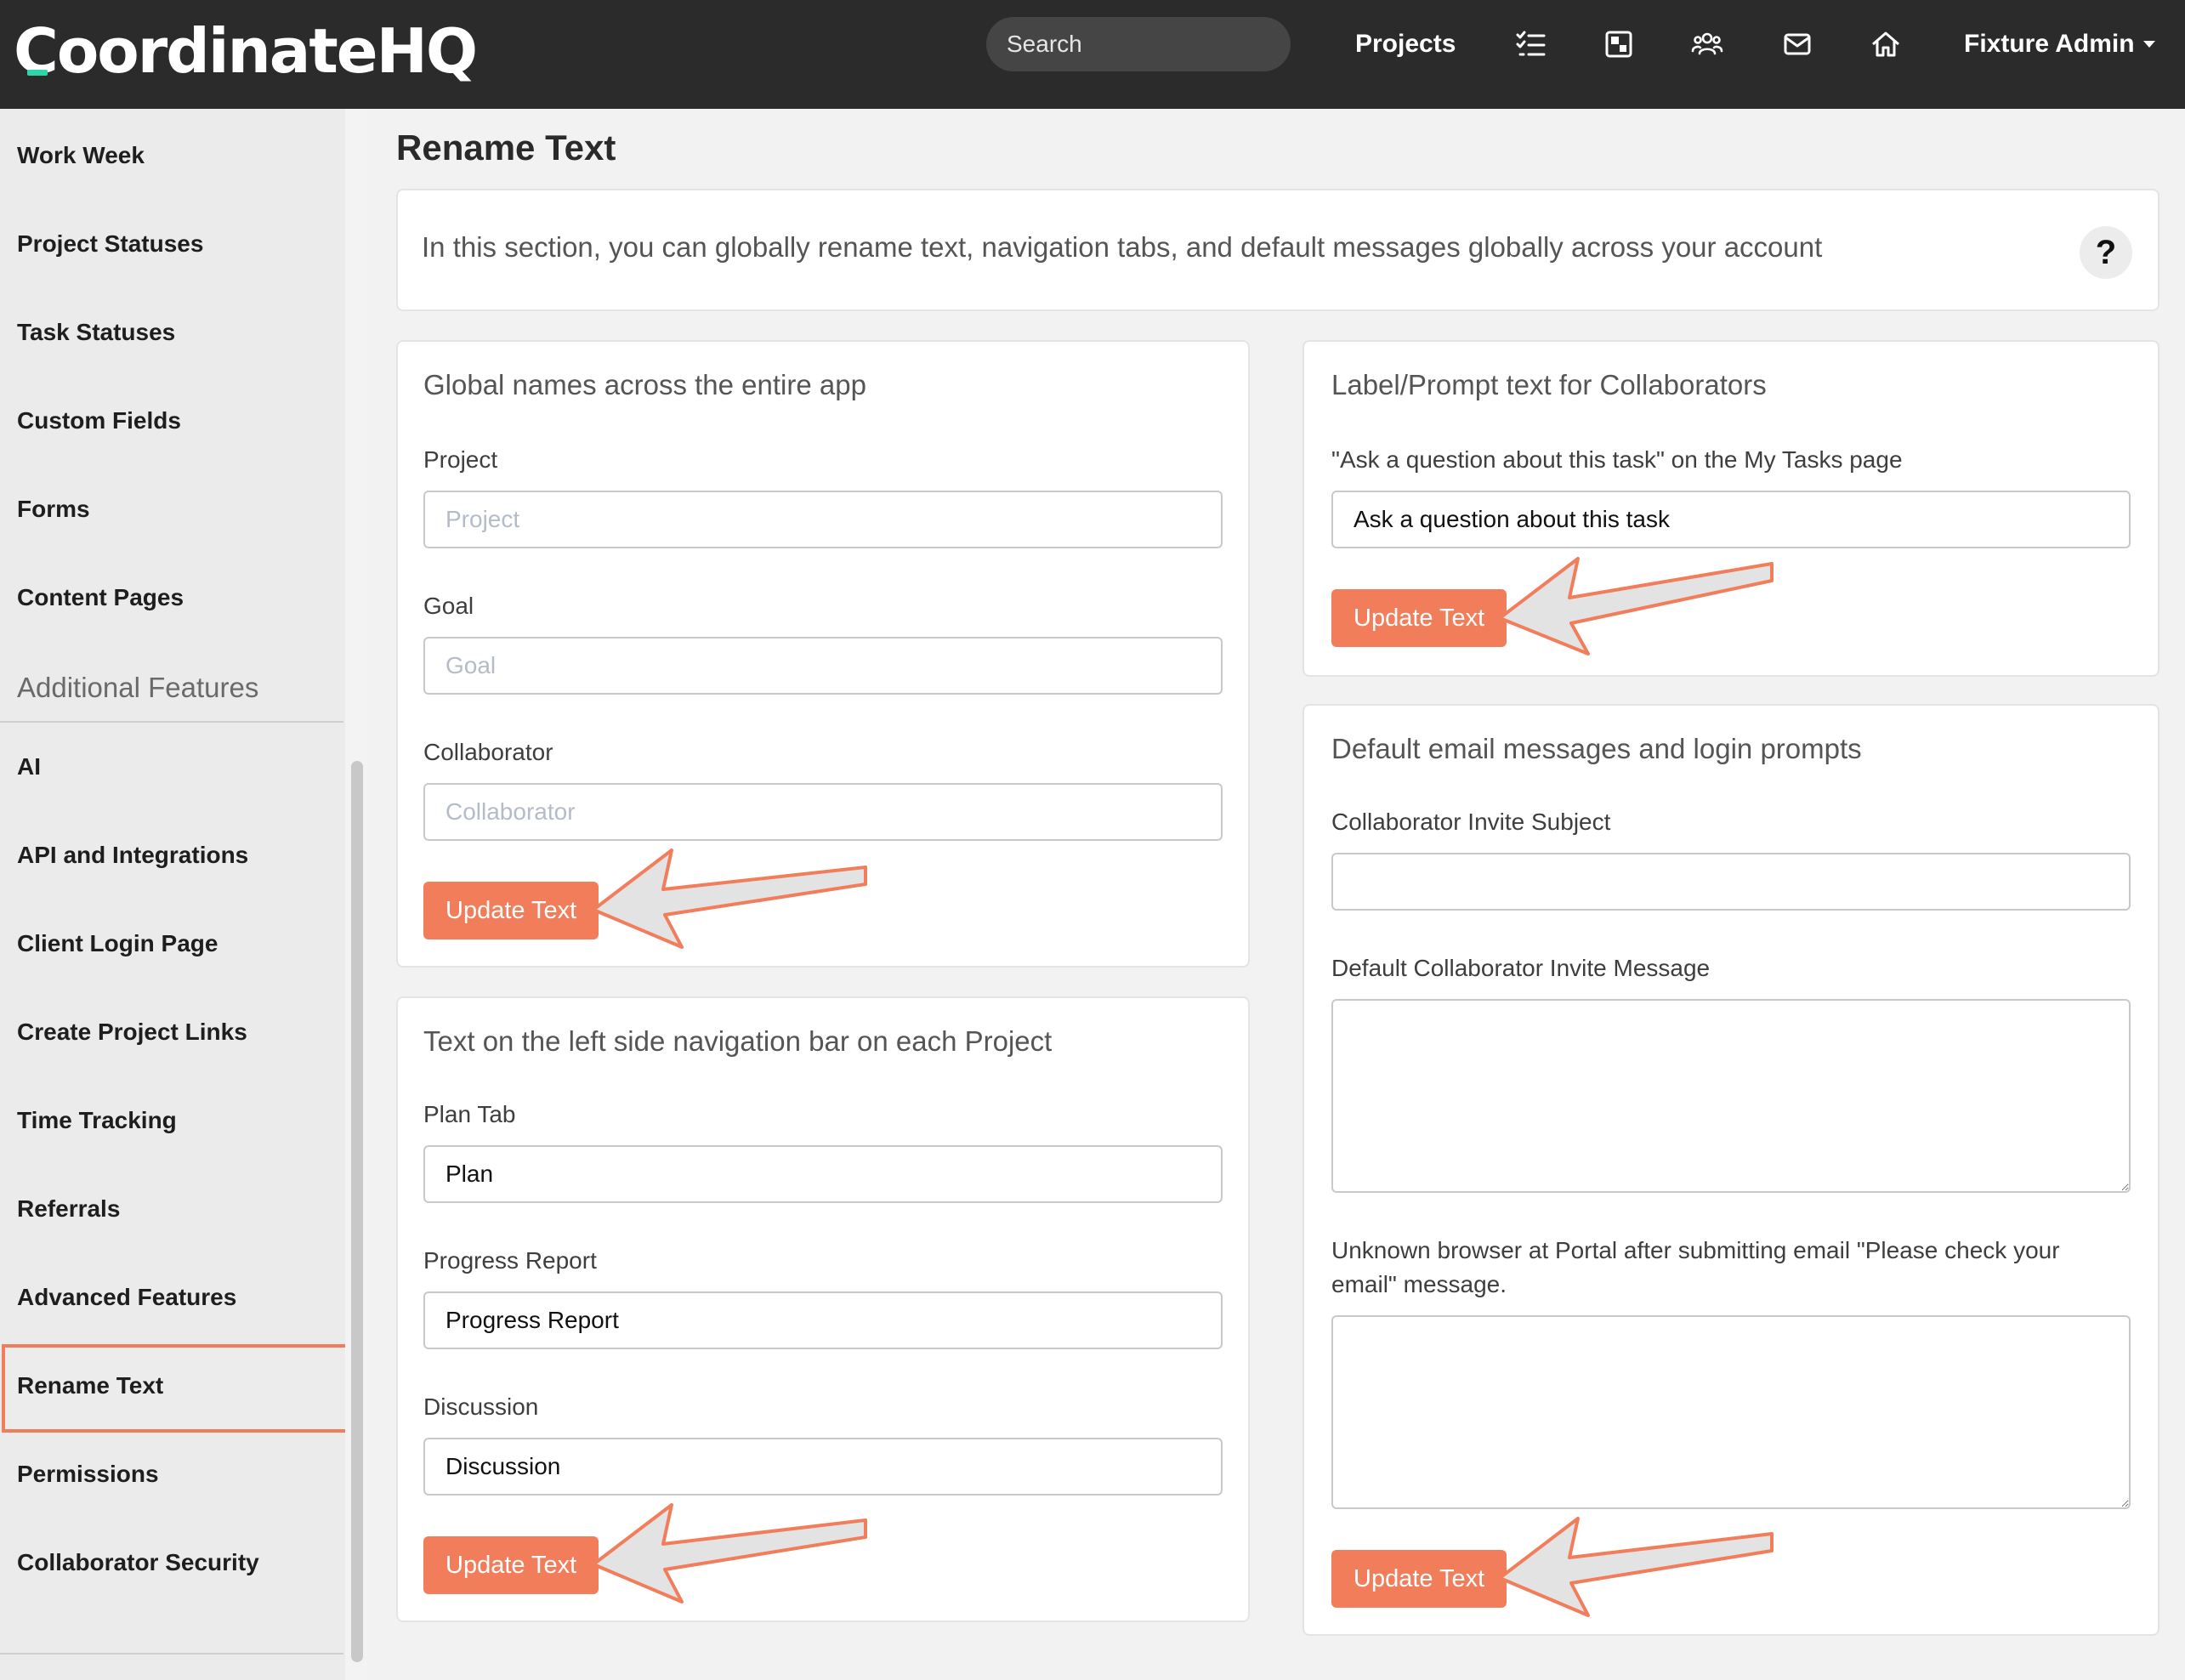 This screenshot has height=1680, width=2185. I want to click on email-messages-title: Default email messages and login prompts, so click(1596, 749).